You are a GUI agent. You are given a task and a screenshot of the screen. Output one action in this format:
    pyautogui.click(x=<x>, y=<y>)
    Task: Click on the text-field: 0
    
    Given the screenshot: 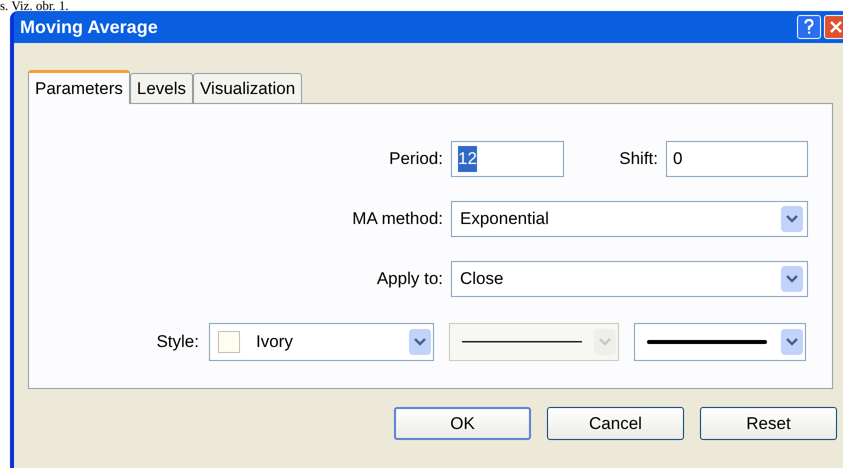 What is the action you would take?
    pyautogui.click(x=737, y=159)
    